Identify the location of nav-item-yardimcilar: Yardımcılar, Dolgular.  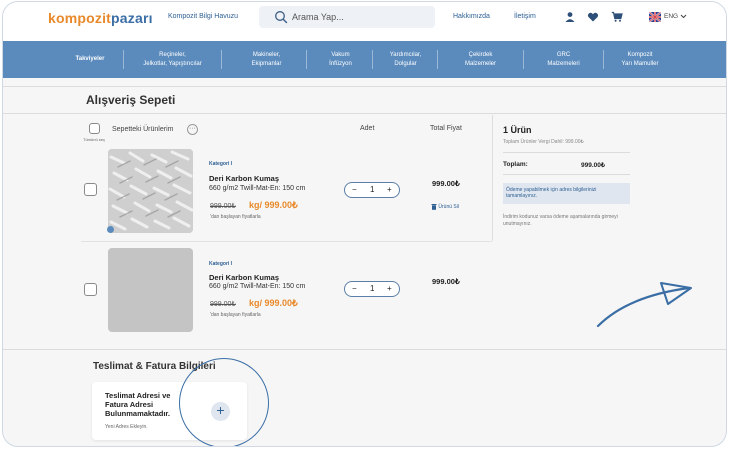
(405, 59).